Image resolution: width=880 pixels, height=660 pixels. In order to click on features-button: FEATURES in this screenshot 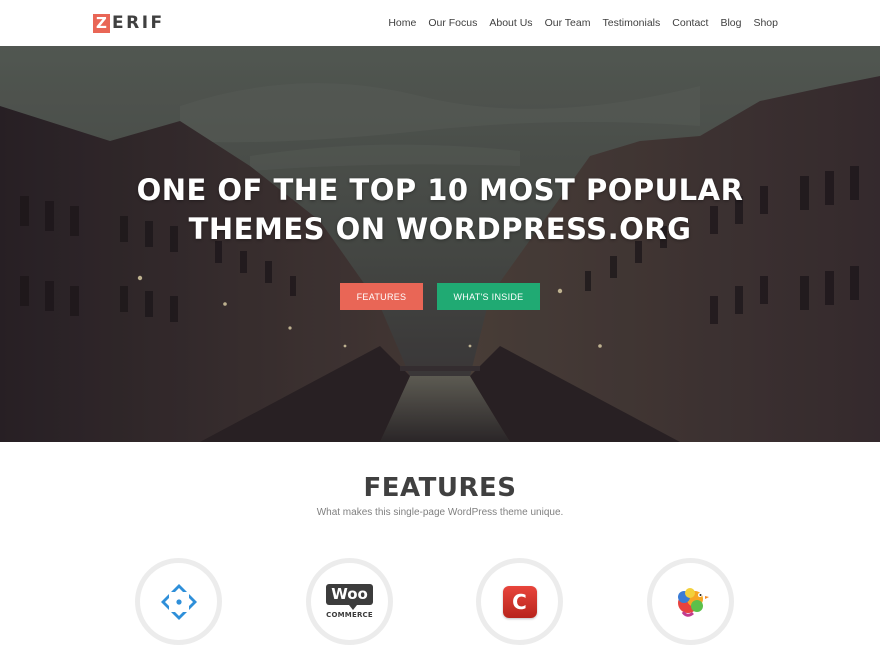, I will do `click(381, 296)`.